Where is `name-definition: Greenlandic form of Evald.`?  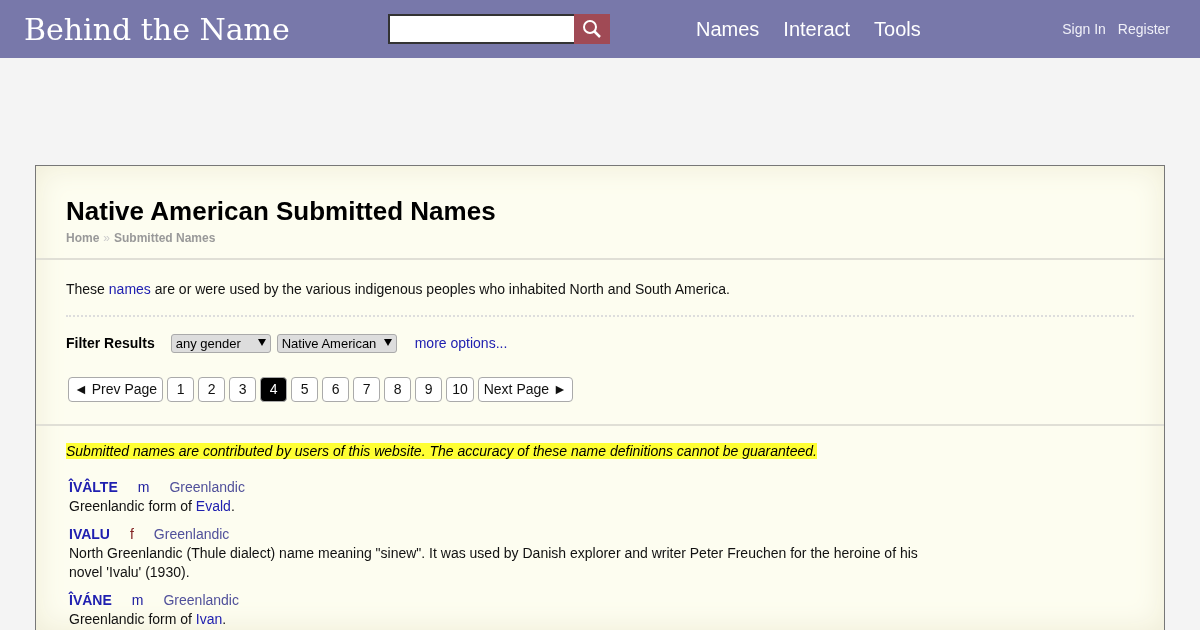
name-definition: Greenlandic form of Evald. is located at coordinates (152, 506).